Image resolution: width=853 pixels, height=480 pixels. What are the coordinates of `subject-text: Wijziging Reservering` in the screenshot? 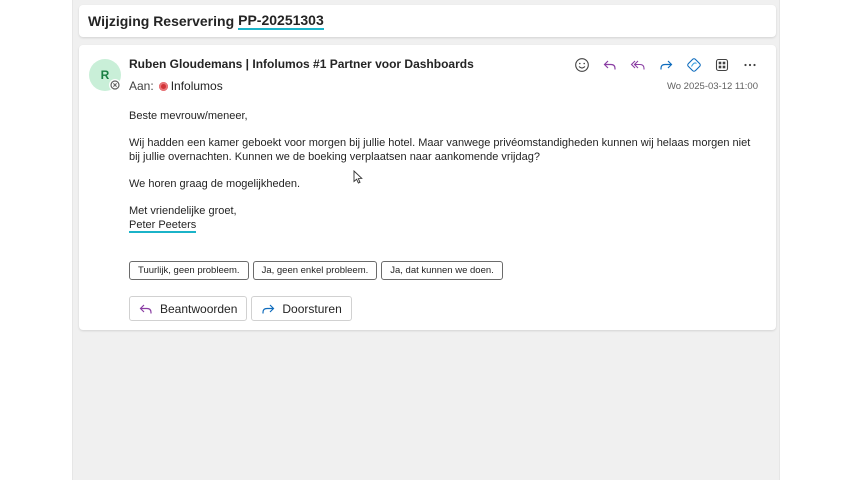 It's located at (161, 21).